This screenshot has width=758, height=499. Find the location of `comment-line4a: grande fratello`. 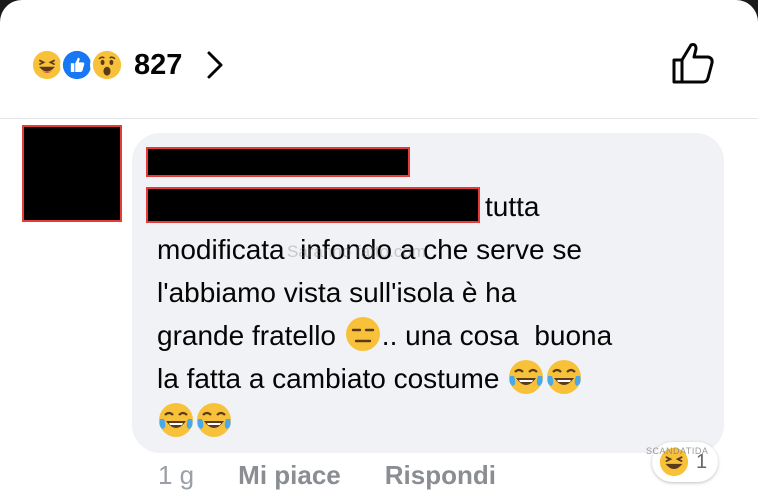

comment-line4a: grande fratello is located at coordinates (250, 335).